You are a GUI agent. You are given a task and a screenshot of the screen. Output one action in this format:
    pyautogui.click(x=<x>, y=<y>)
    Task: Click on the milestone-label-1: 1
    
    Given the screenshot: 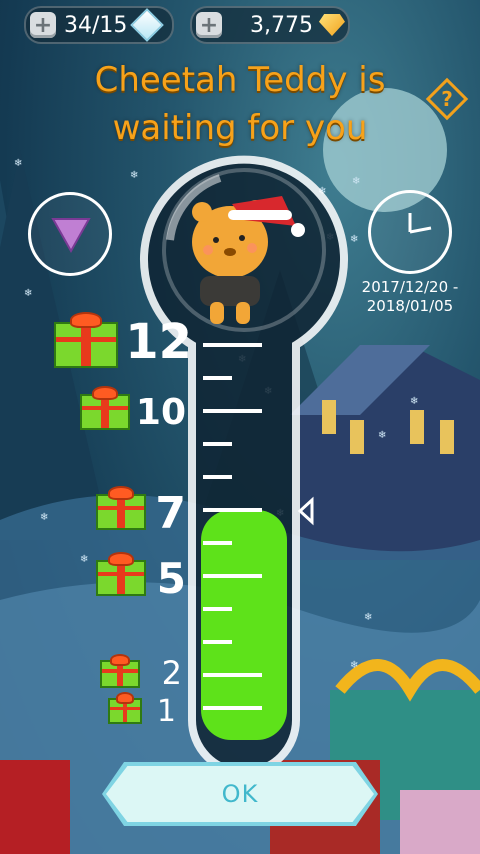 What is the action you would take?
    pyautogui.click(x=166, y=711)
    